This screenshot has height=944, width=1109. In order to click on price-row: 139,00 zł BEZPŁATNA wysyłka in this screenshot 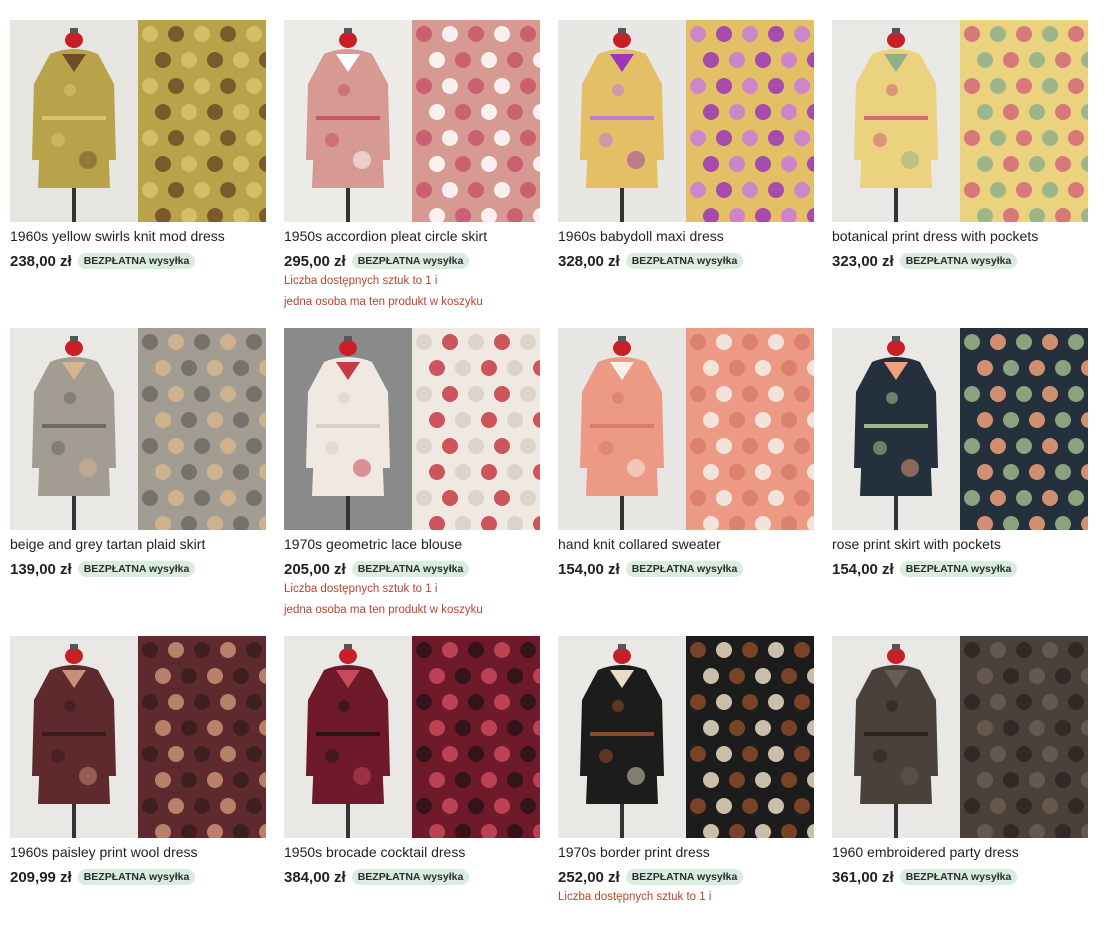, I will do `click(138, 569)`.